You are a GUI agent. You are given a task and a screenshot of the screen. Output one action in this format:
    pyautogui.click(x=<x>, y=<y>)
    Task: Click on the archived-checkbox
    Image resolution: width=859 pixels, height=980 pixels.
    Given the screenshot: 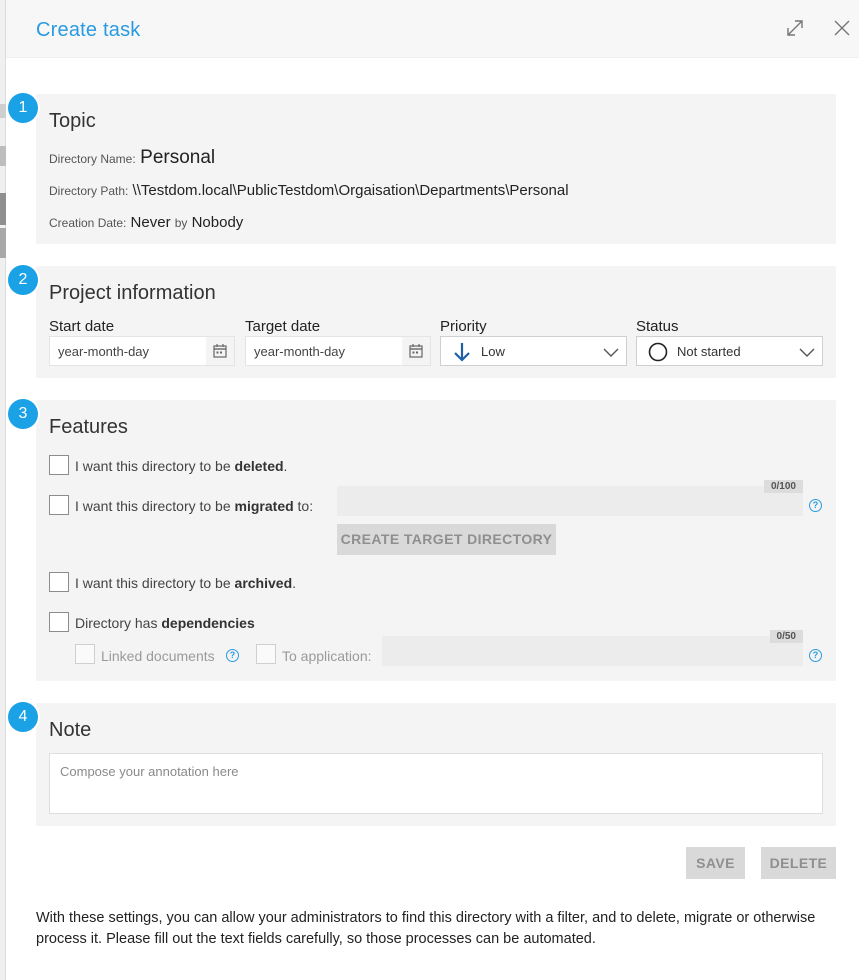 What is the action you would take?
    pyautogui.click(x=59, y=582)
    